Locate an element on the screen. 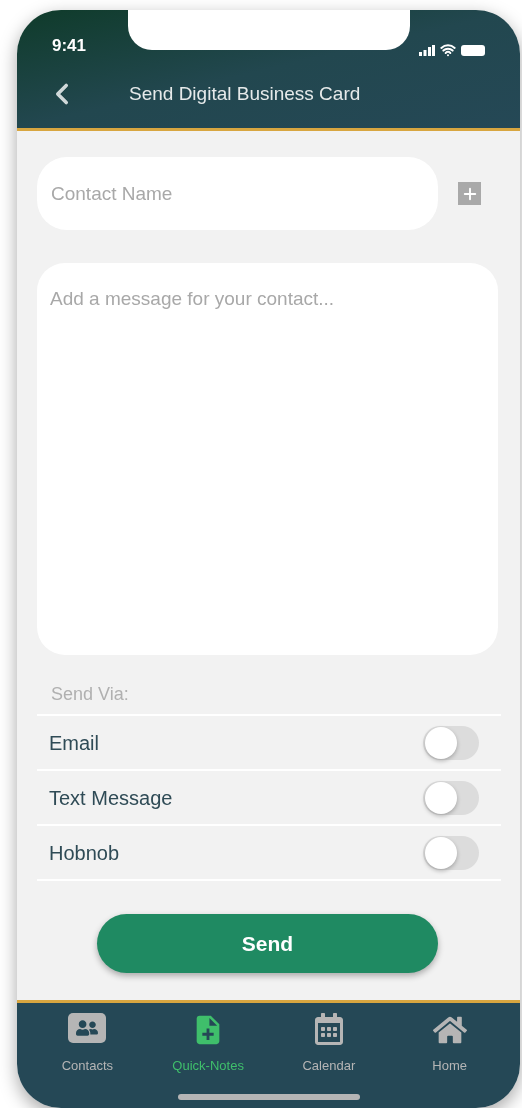 This screenshot has width=522, height=1108. send-via-label: Send Via: is located at coordinates (90, 694).